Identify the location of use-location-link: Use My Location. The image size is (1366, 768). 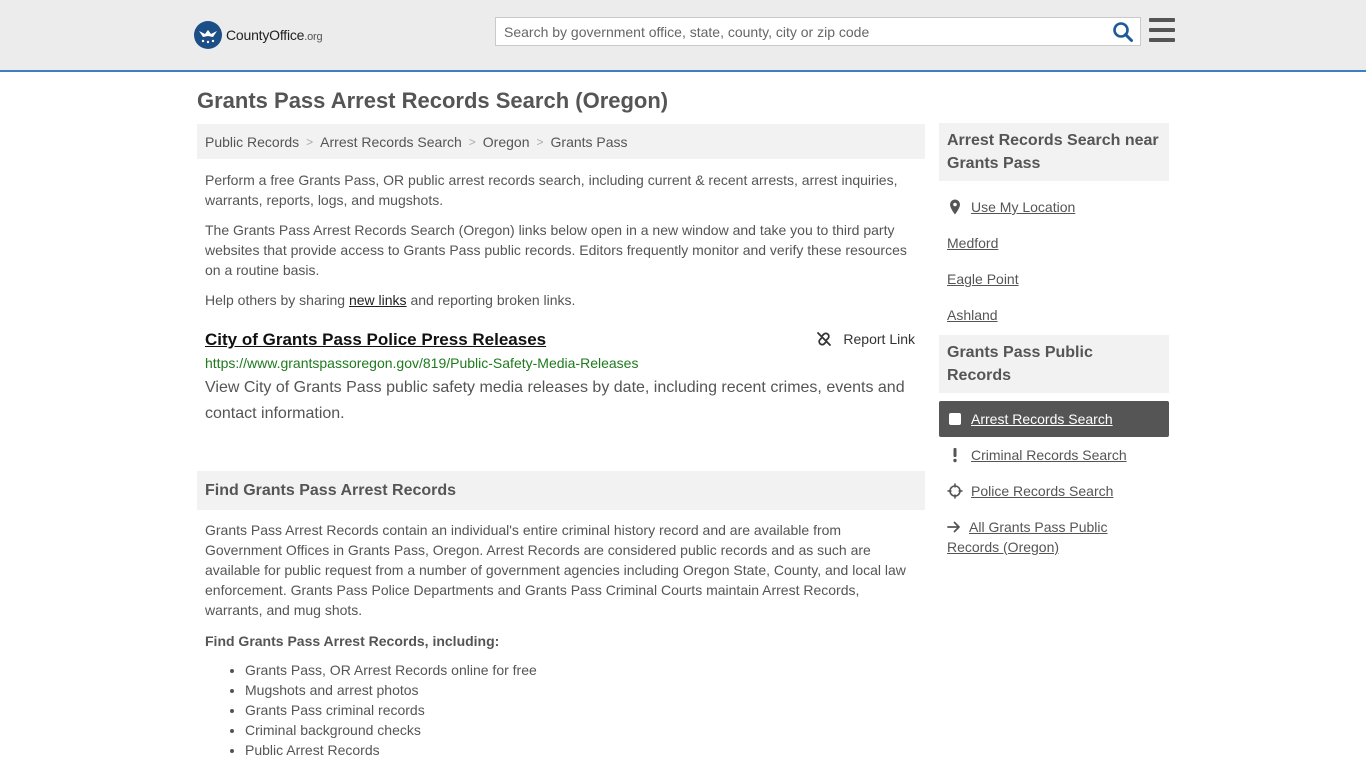
(1023, 207).